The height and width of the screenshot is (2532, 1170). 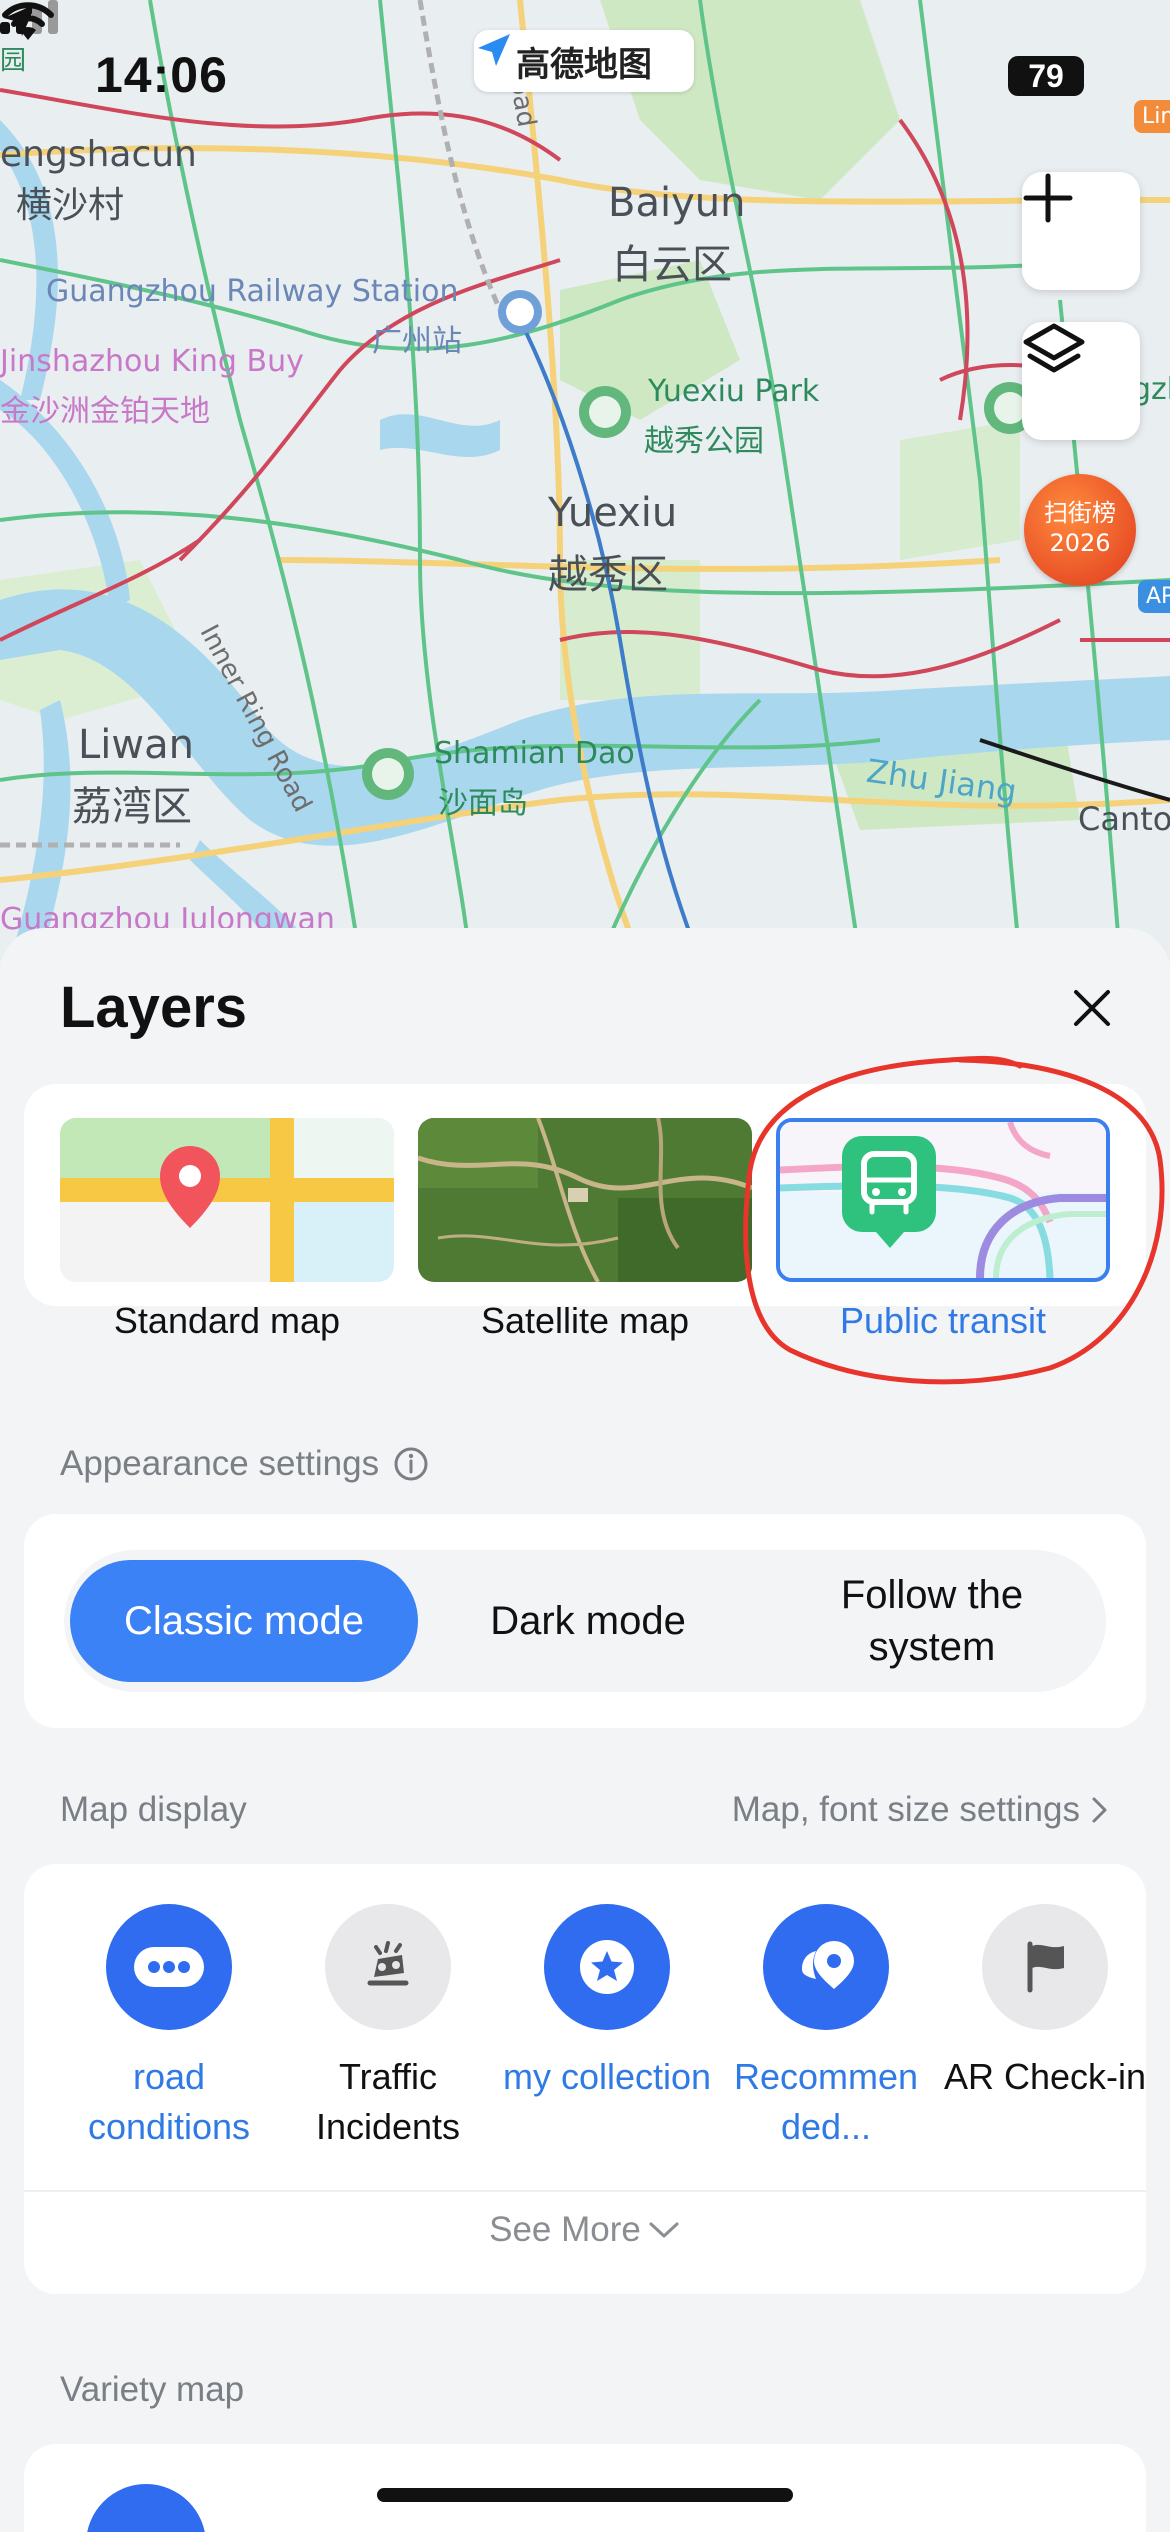 What do you see at coordinates (1048, 198) in the screenshot?
I see `plus-icon` at bounding box center [1048, 198].